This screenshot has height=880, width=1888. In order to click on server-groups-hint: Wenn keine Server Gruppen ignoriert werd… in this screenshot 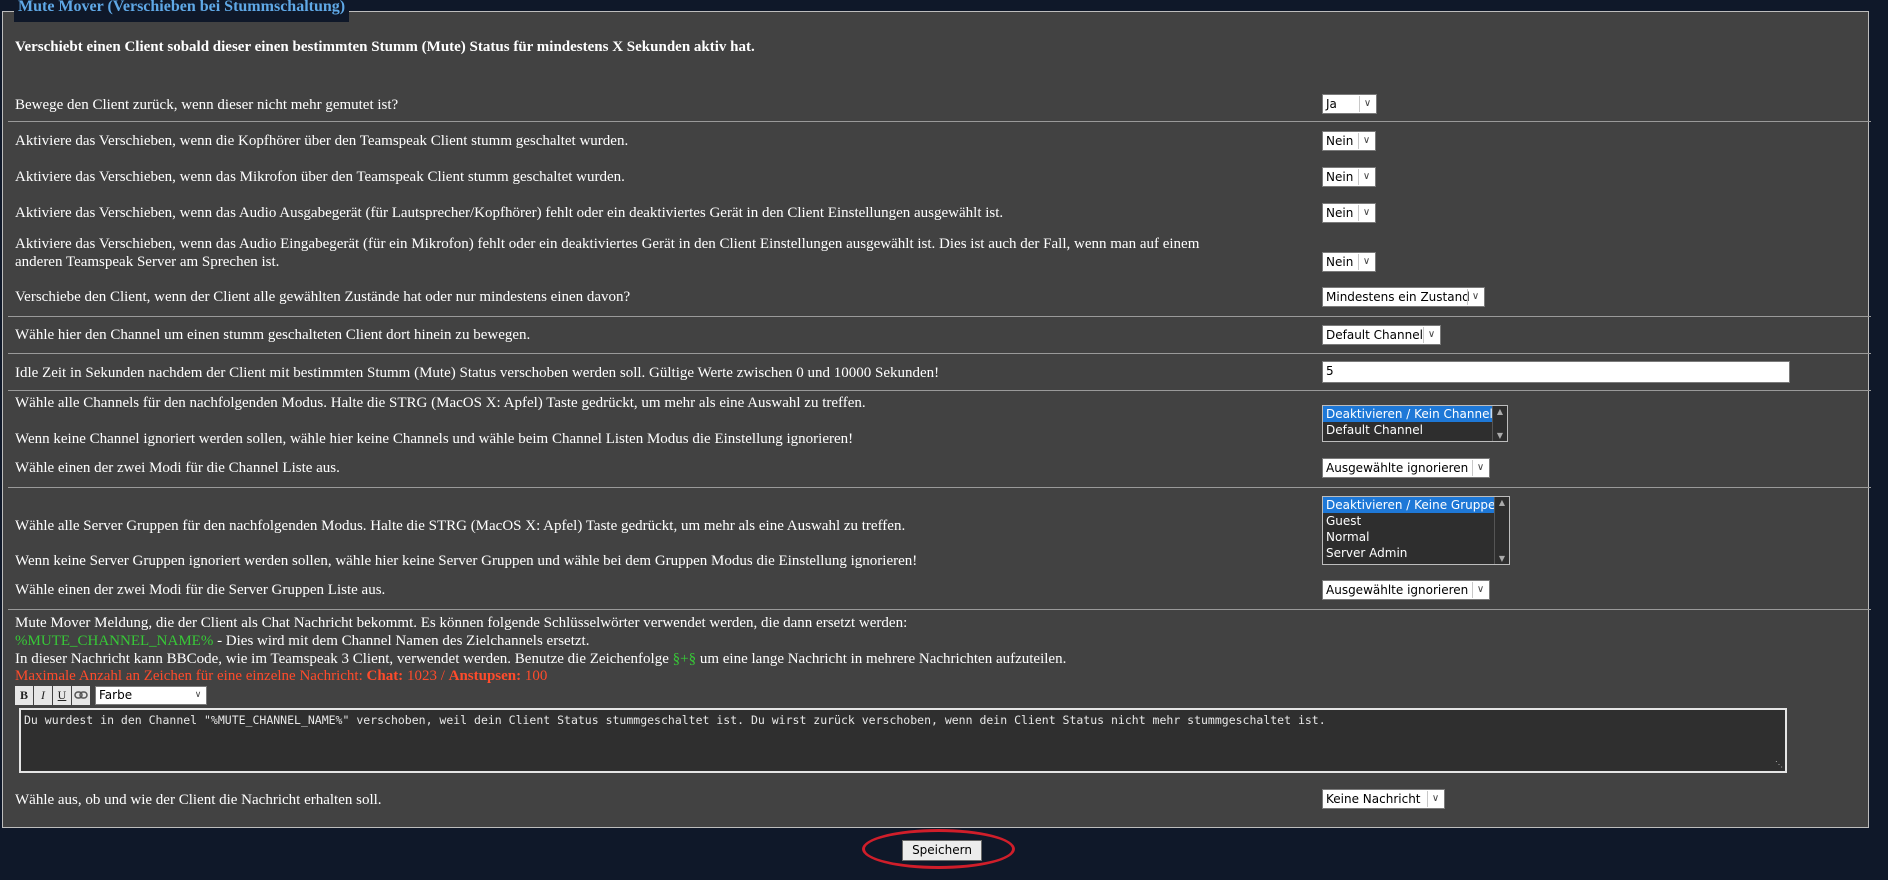, I will do `click(466, 561)`.